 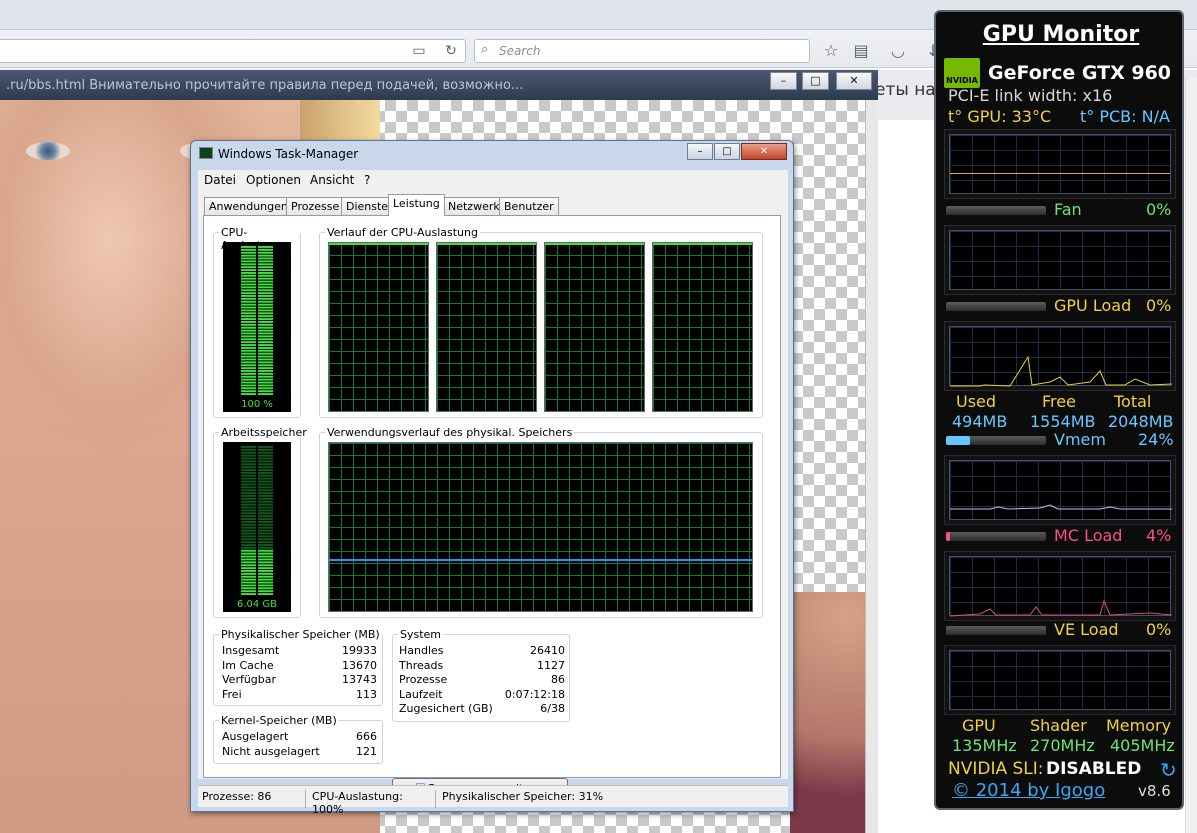 What do you see at coordinates (815, 81) in the screenshot?
I see `viewer-maximize-button: □` at bounding box center [815, 81].